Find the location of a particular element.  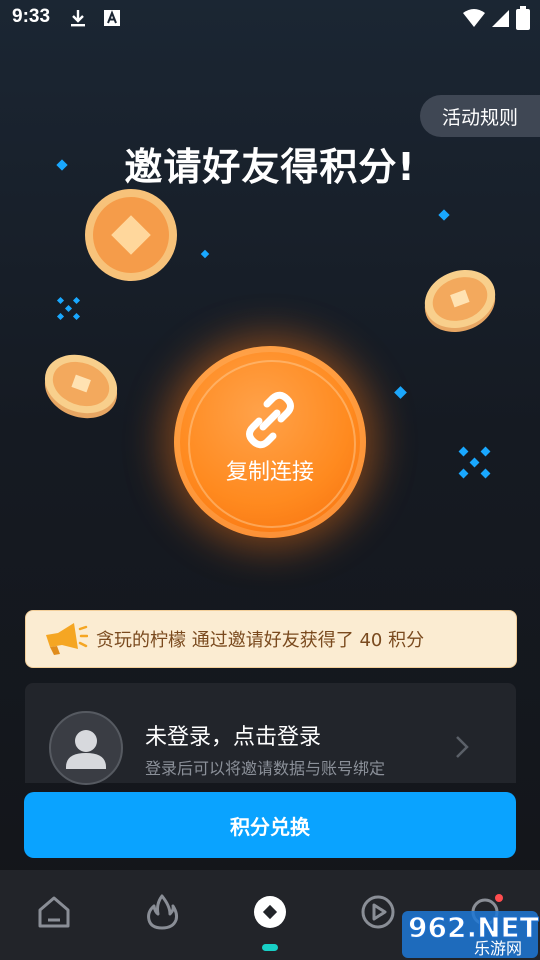

login-card: 未登录，点击登录 登录后可以将邀请数据与账号绑定 is located at coordinates (270, 734).